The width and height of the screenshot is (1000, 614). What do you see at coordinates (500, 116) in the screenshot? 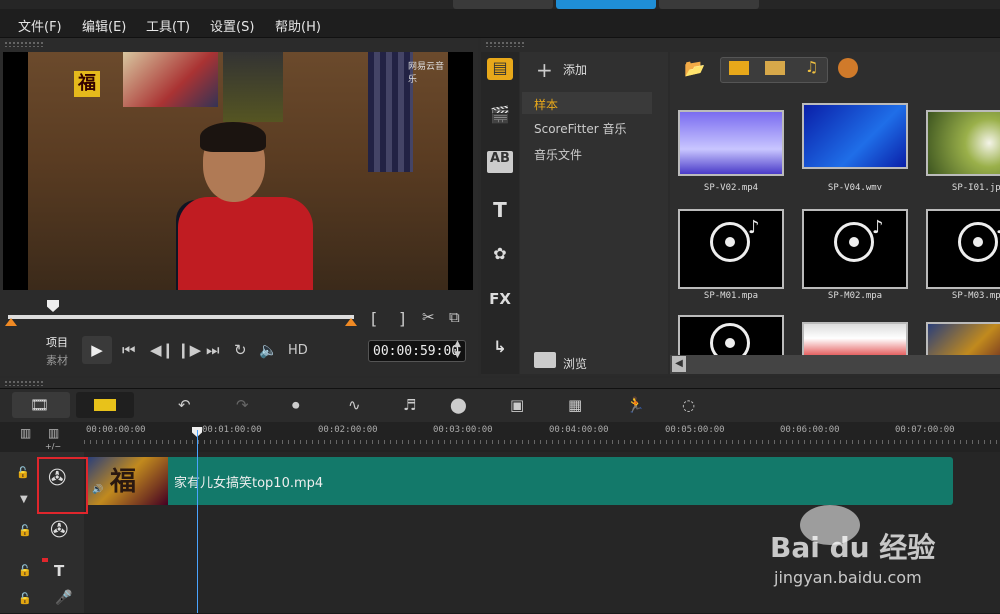
I see `instant-project-icon: 🎬` at bounding box center [500, 116].